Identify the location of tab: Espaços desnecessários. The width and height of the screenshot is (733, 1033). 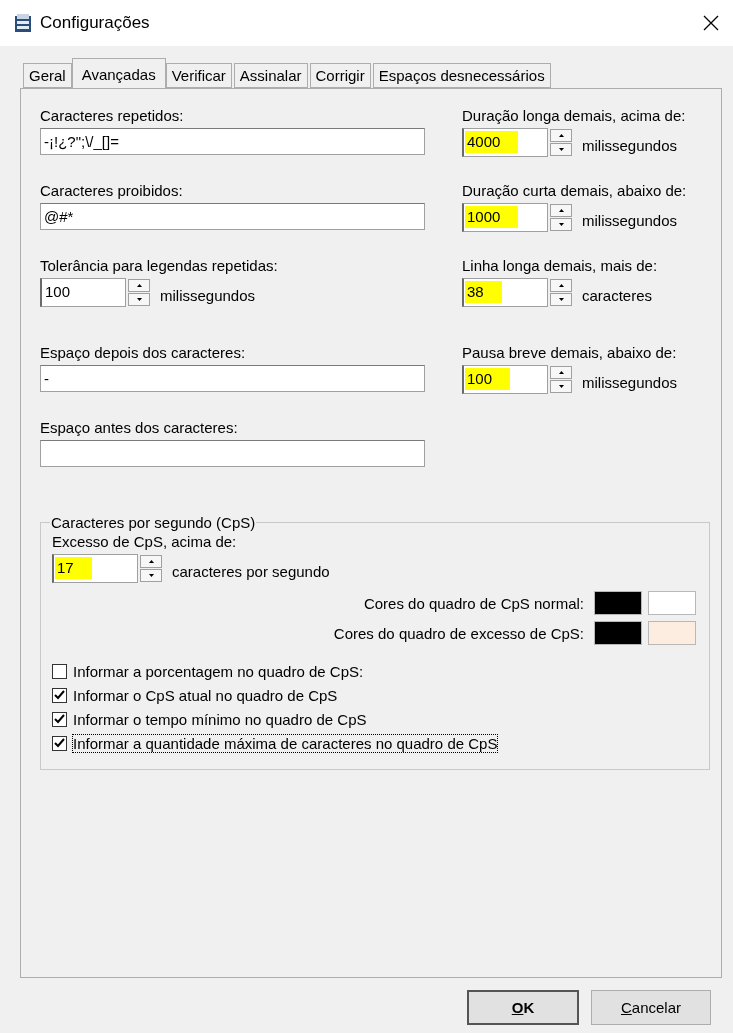
(461, 75).